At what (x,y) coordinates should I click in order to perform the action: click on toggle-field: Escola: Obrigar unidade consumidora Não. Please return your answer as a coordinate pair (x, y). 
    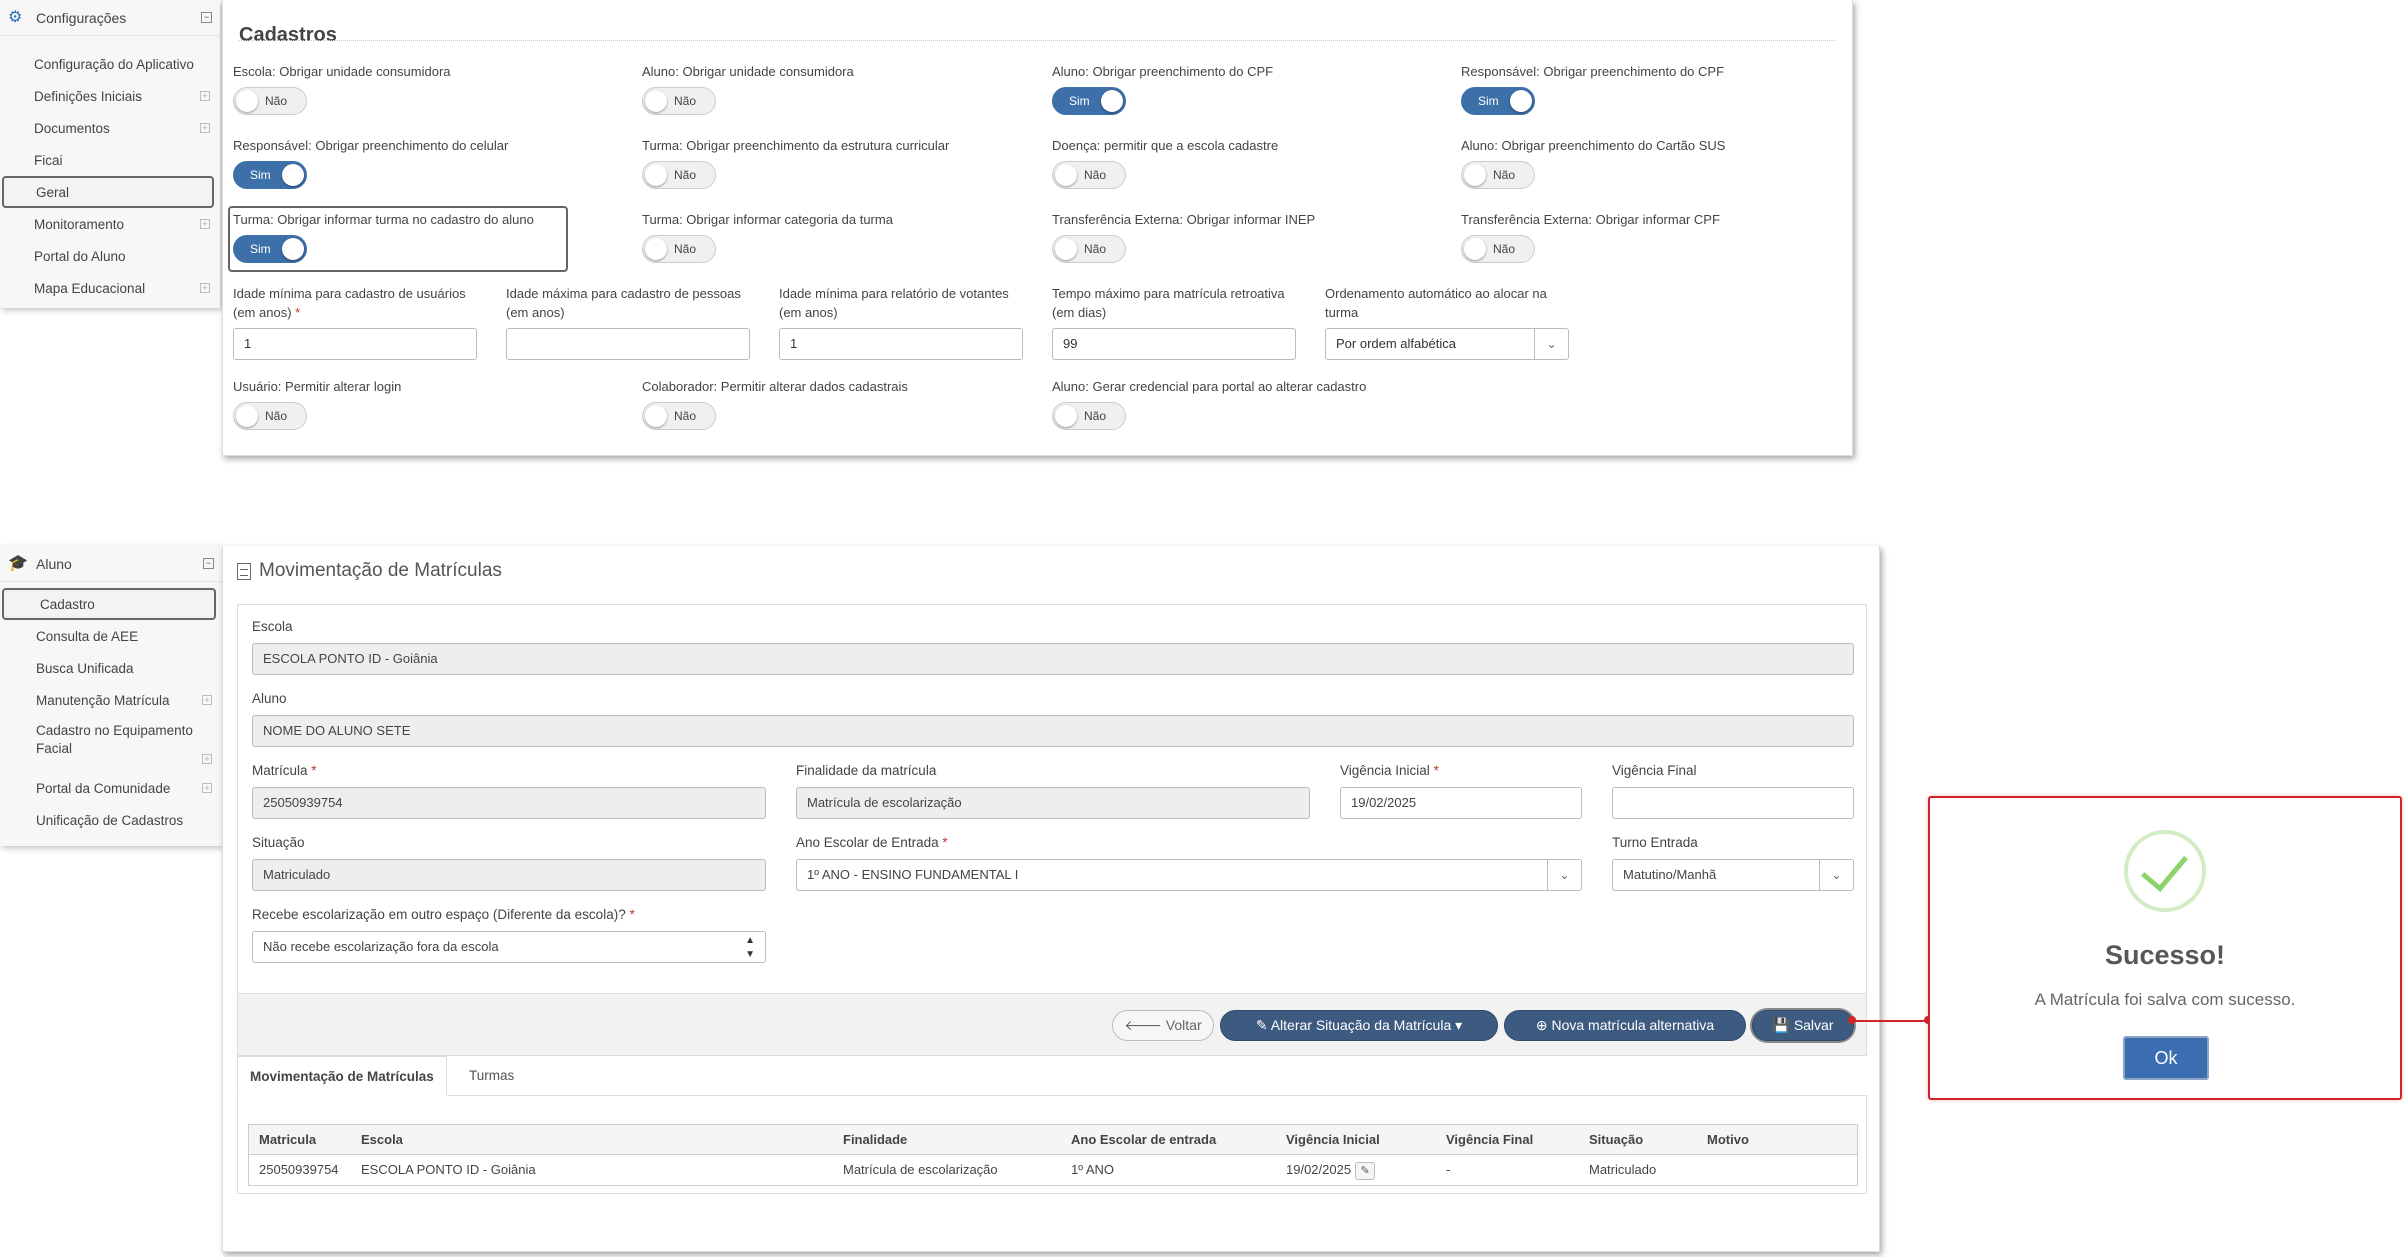
    Looking at the image, I should click on (342, 88).